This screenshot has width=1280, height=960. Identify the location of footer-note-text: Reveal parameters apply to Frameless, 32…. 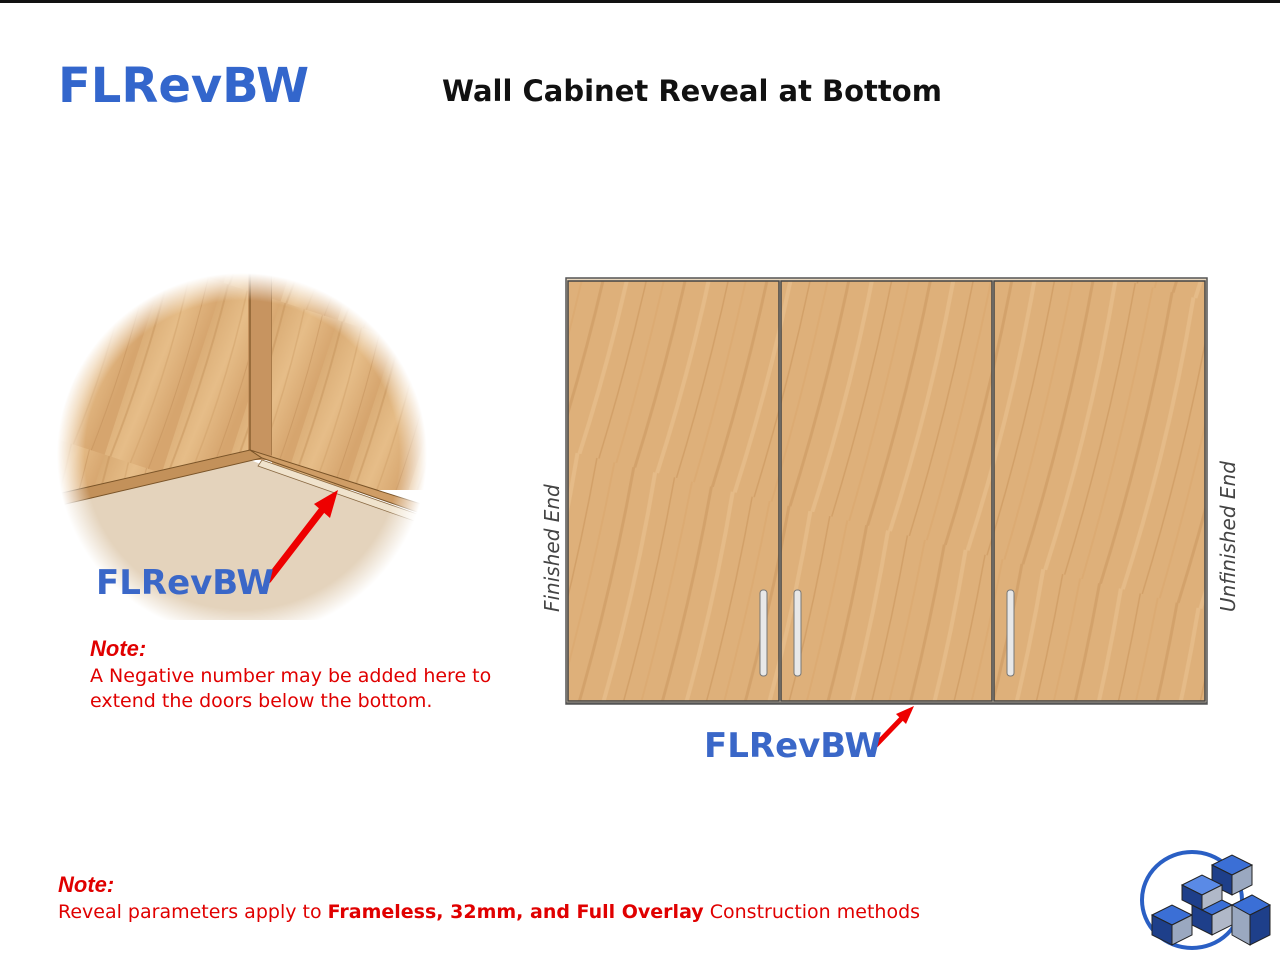
(489, 912).